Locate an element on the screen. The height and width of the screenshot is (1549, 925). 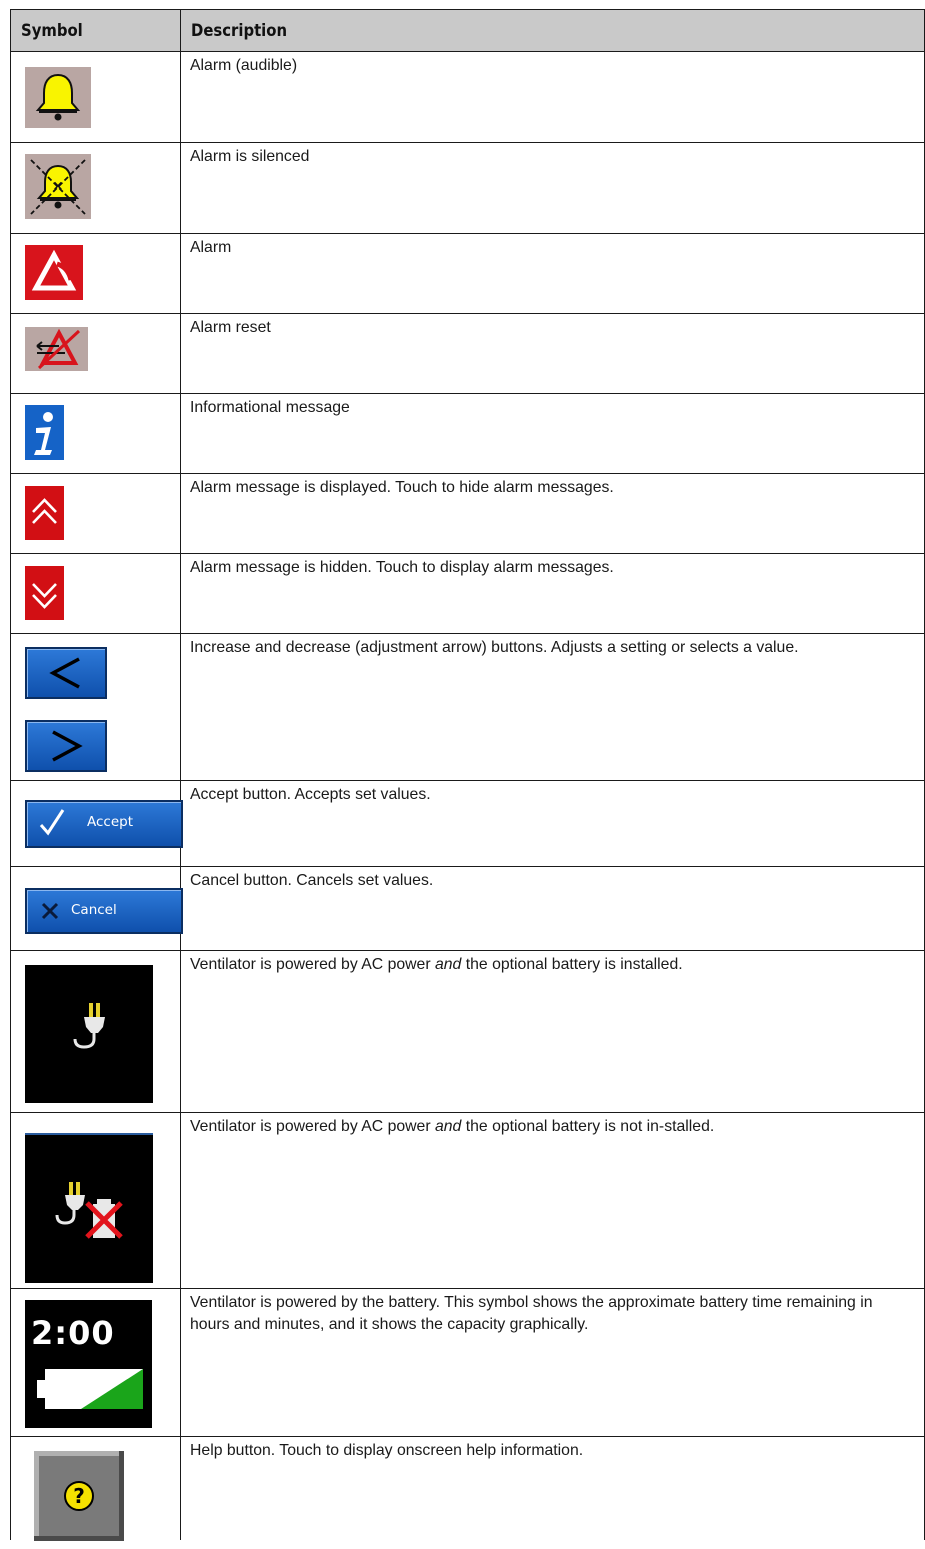
table-row: Alarm (audible) is located at coordinates (467, 97).